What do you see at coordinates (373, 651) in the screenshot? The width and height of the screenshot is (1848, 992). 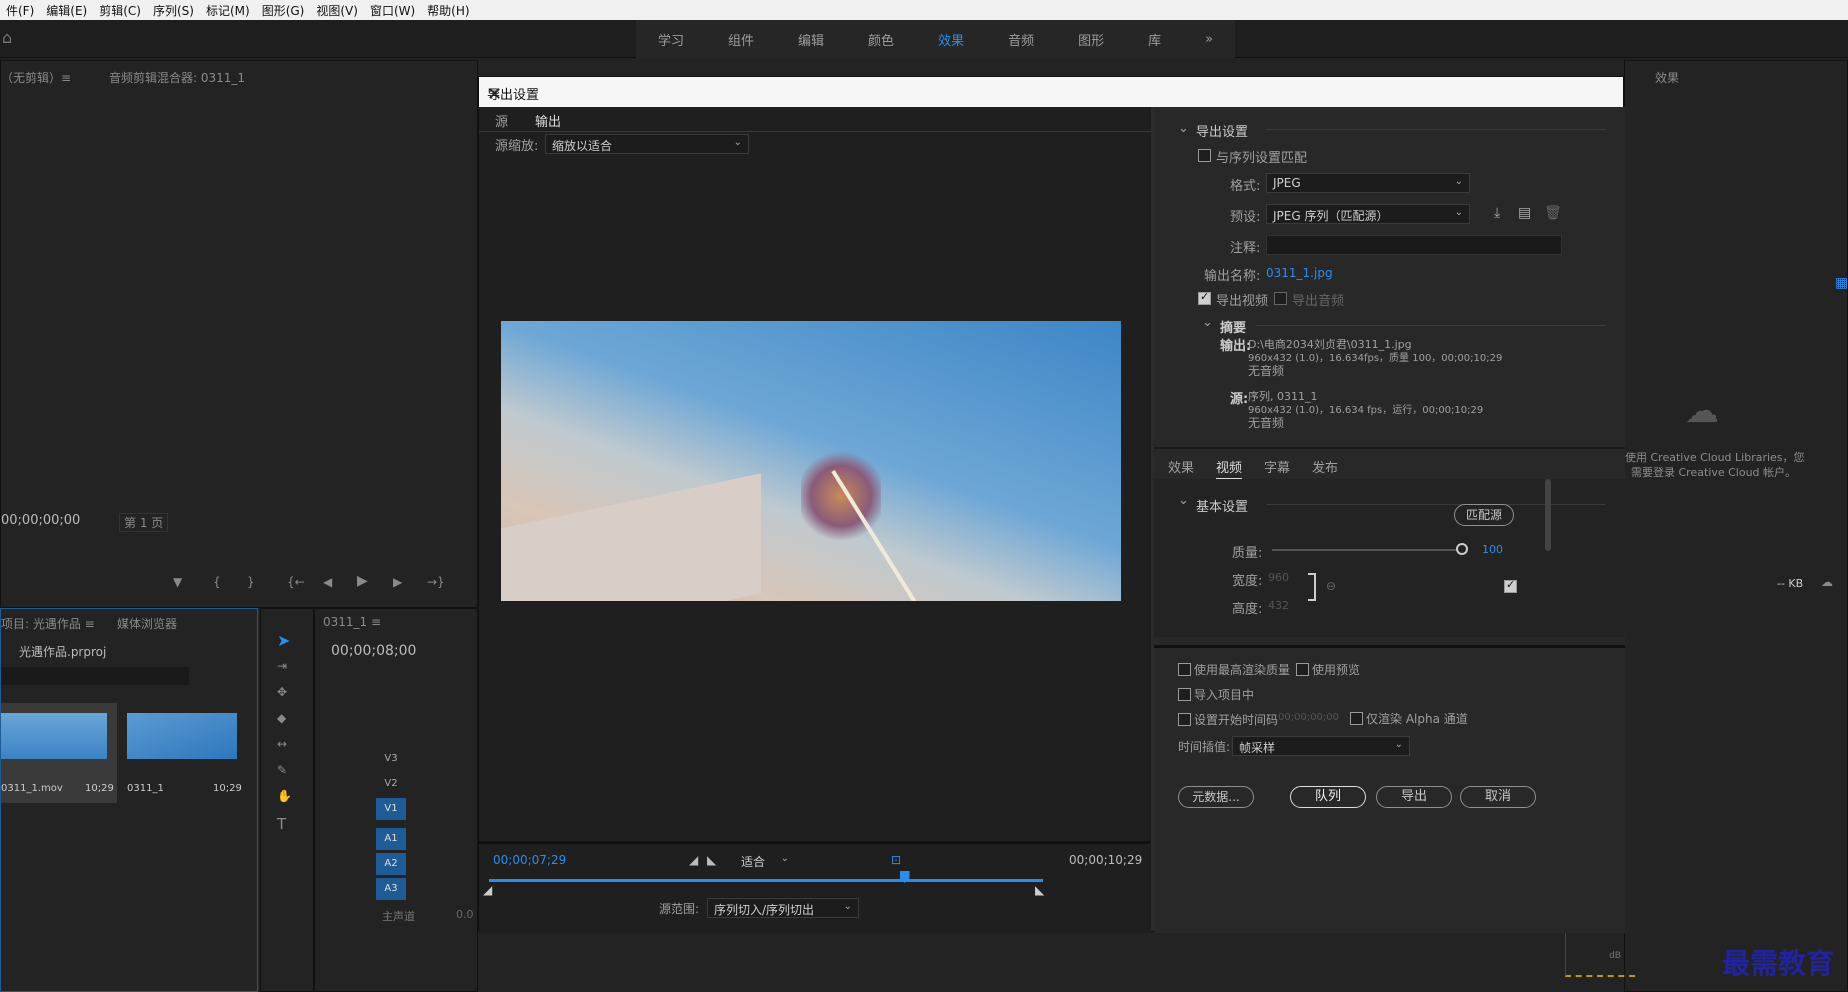 I see `sequence-timecode: 00;00;08;00` at bounding box center [373, 651].